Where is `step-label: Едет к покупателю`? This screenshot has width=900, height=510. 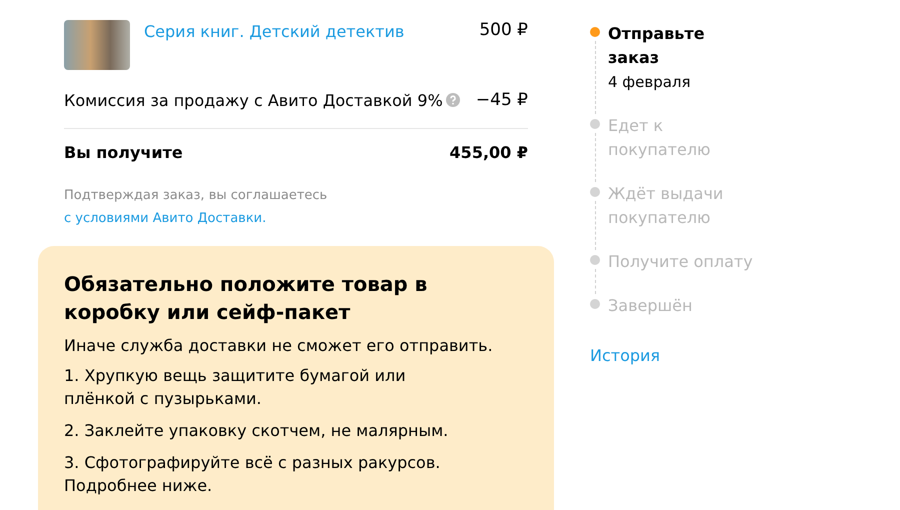 step-label: Едет к покупателю is located at coordinates (660, 138).